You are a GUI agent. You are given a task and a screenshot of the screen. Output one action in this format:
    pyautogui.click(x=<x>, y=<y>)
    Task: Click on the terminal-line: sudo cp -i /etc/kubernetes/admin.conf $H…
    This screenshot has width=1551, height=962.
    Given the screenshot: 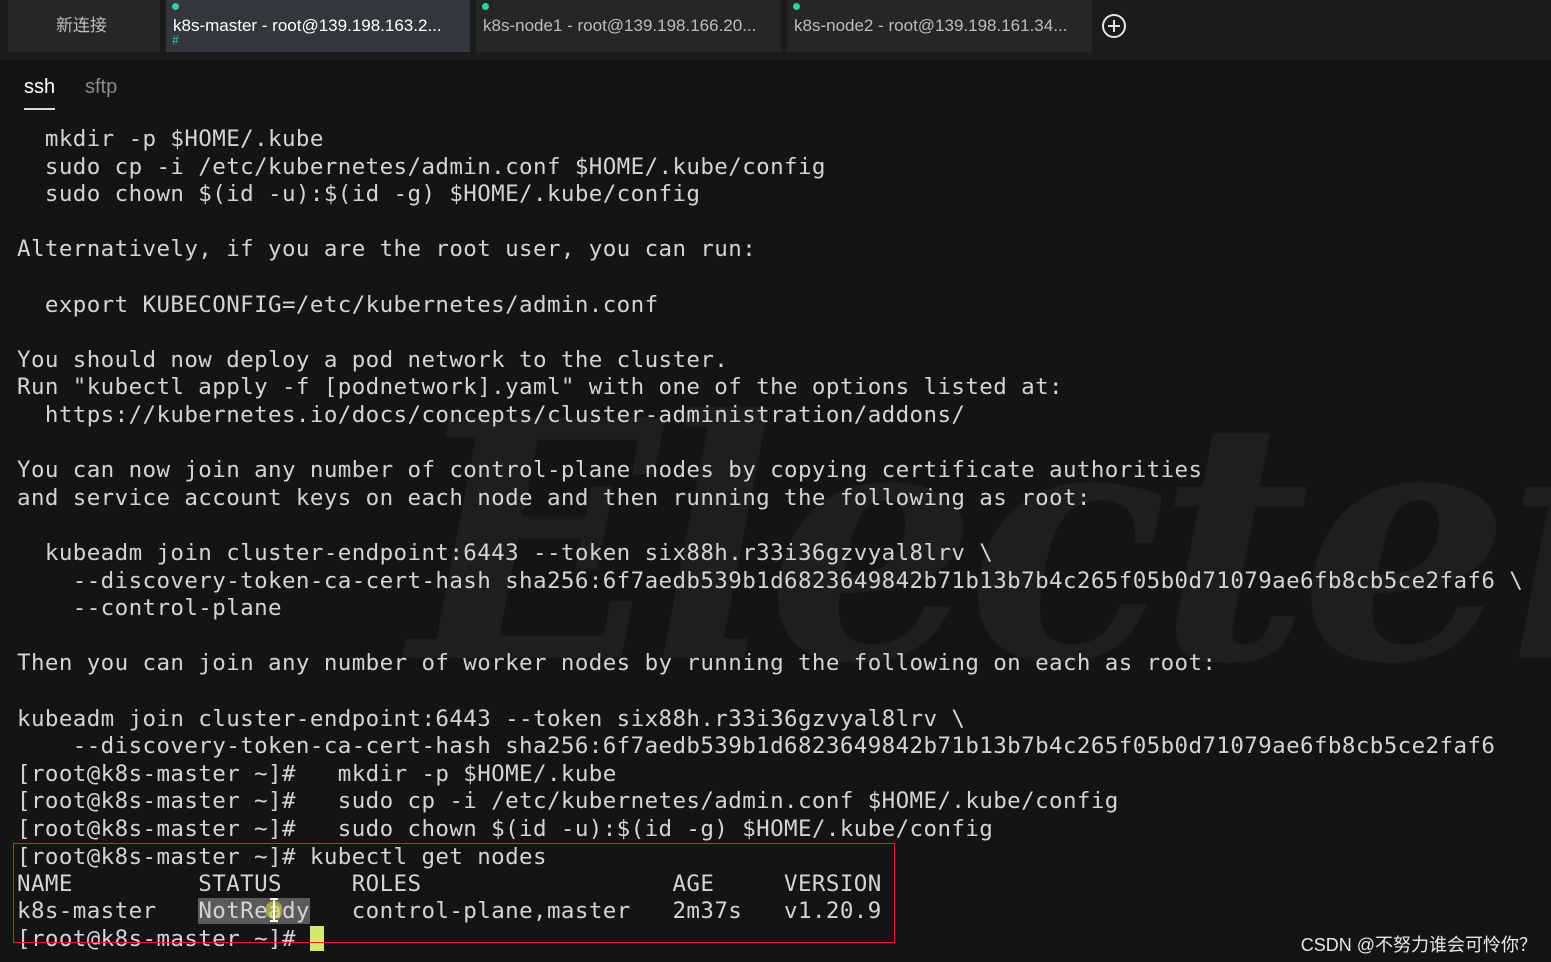 What is the action you would take?
    pyautogui.click(x=421, y=166)
    